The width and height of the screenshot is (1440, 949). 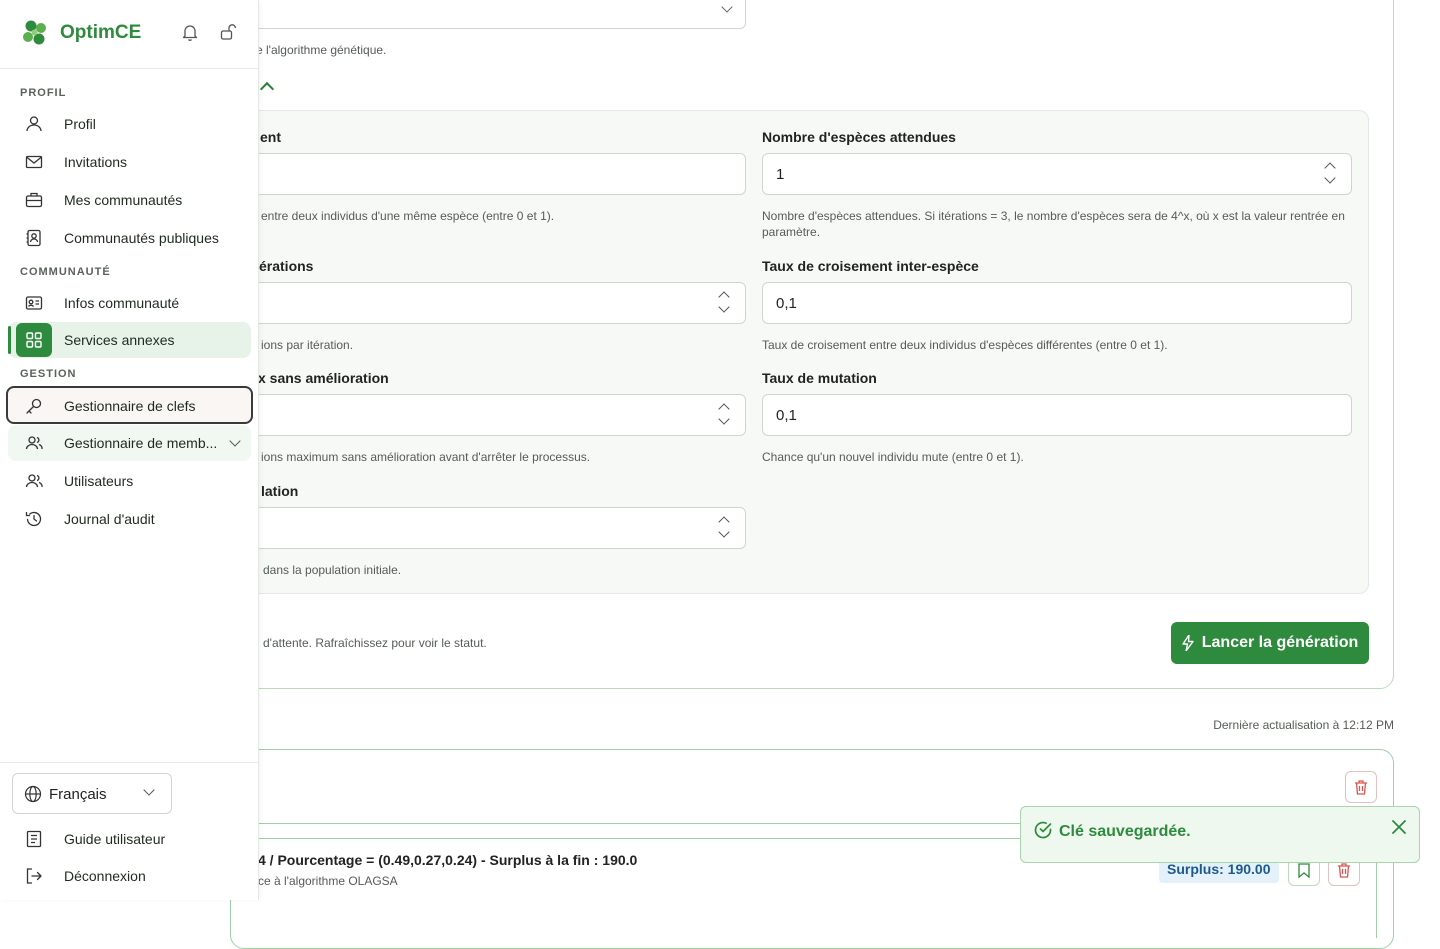 I want to click on sidebar-item-label: Invitations, so click(x=96, y=162).